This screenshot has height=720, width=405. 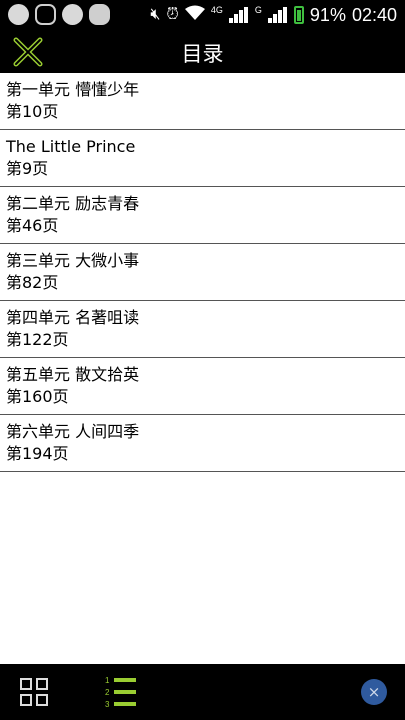 I want to click on wechat-icon, so click(x=99, y=14).